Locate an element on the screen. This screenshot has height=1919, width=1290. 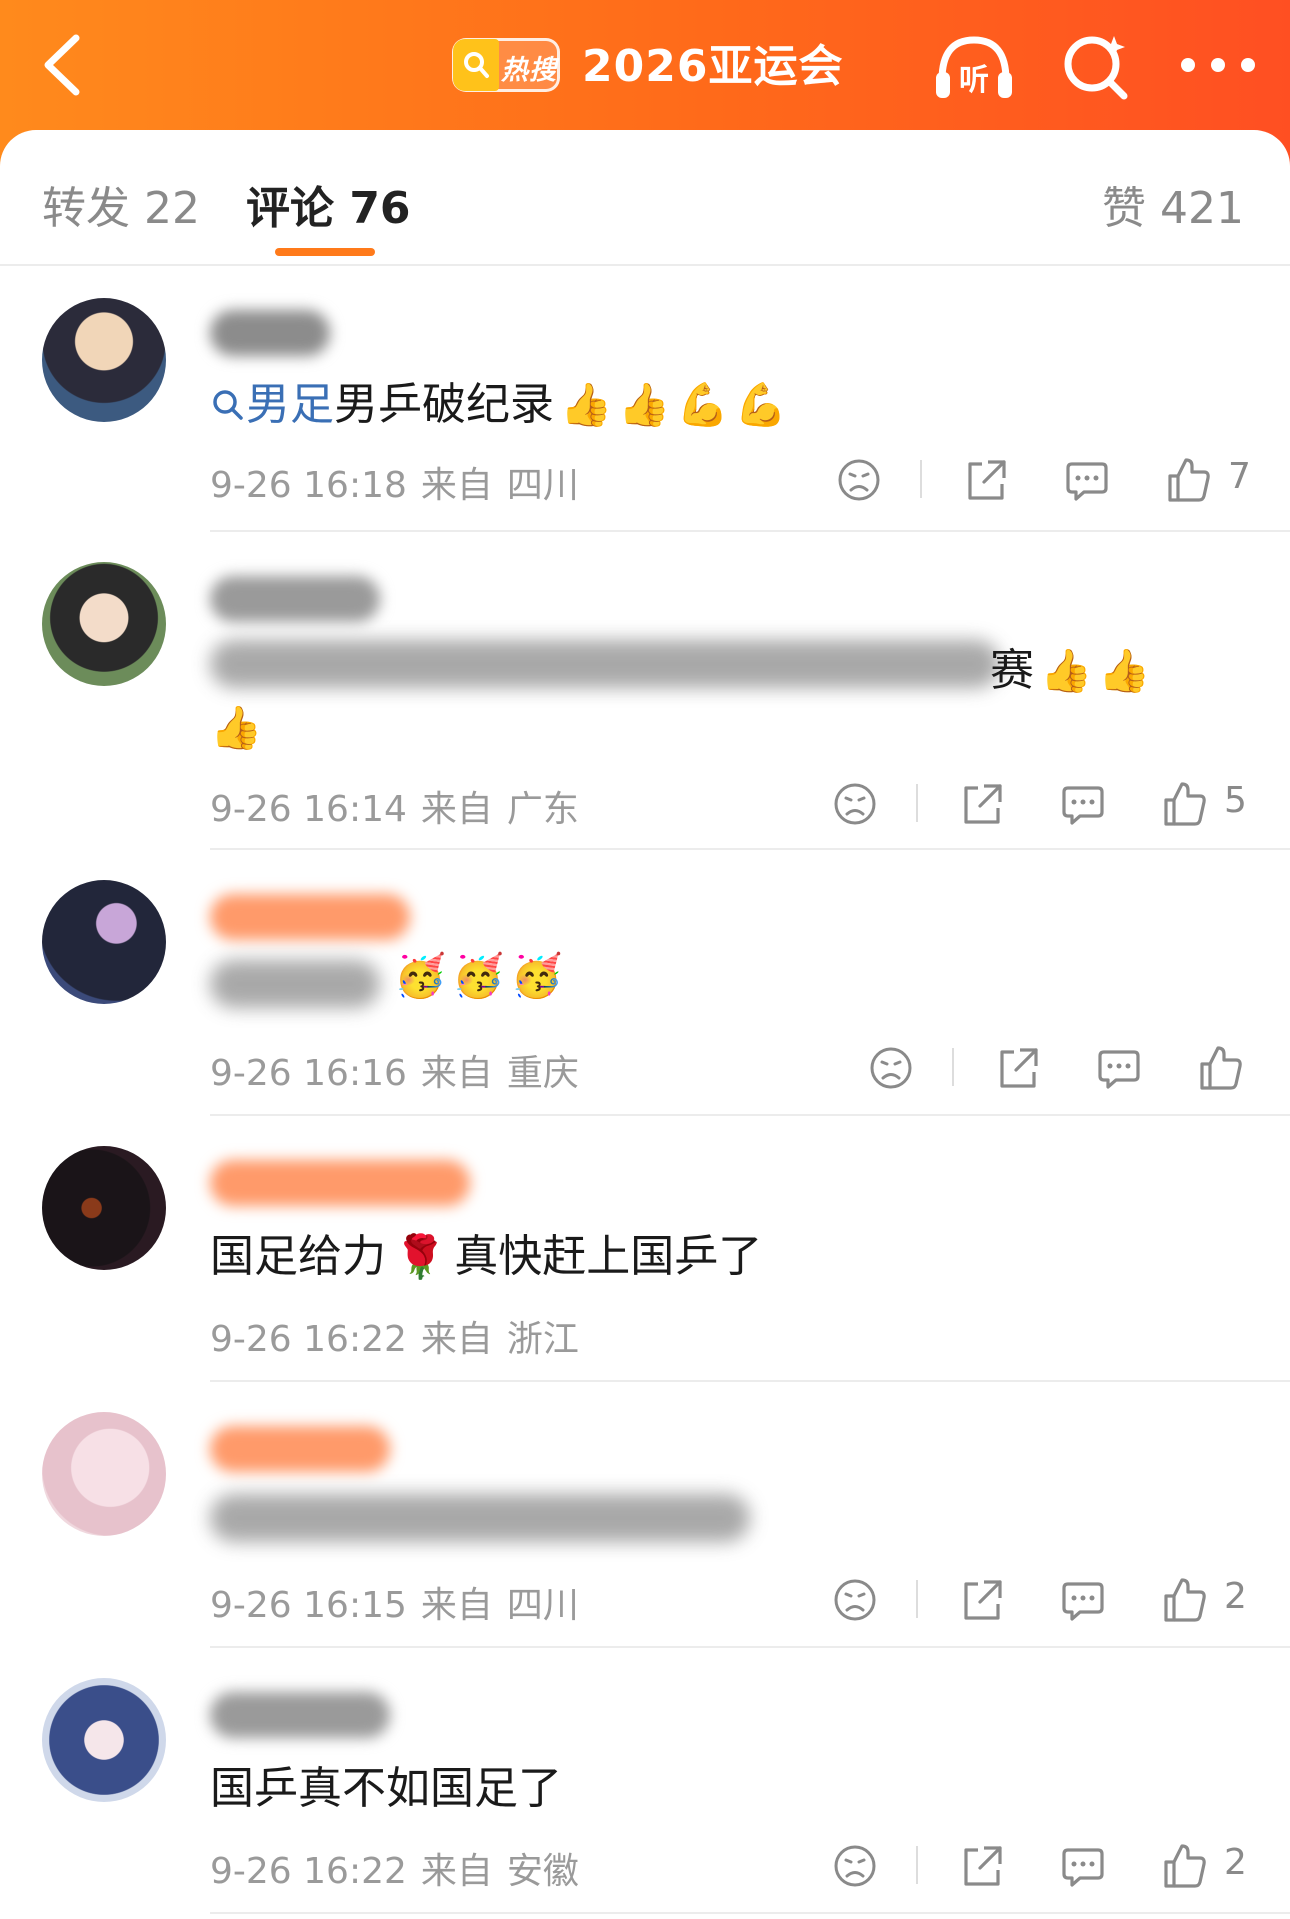
topic-link: 男足 is located at coordinates (272, 404).